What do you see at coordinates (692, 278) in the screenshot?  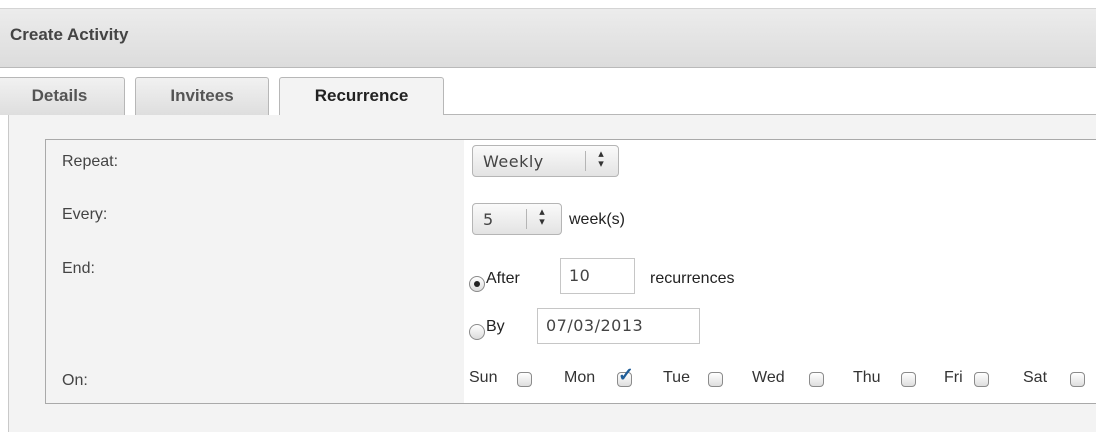 I see `recurrences-suffix: recurrences` at bounding box center [692, 278].